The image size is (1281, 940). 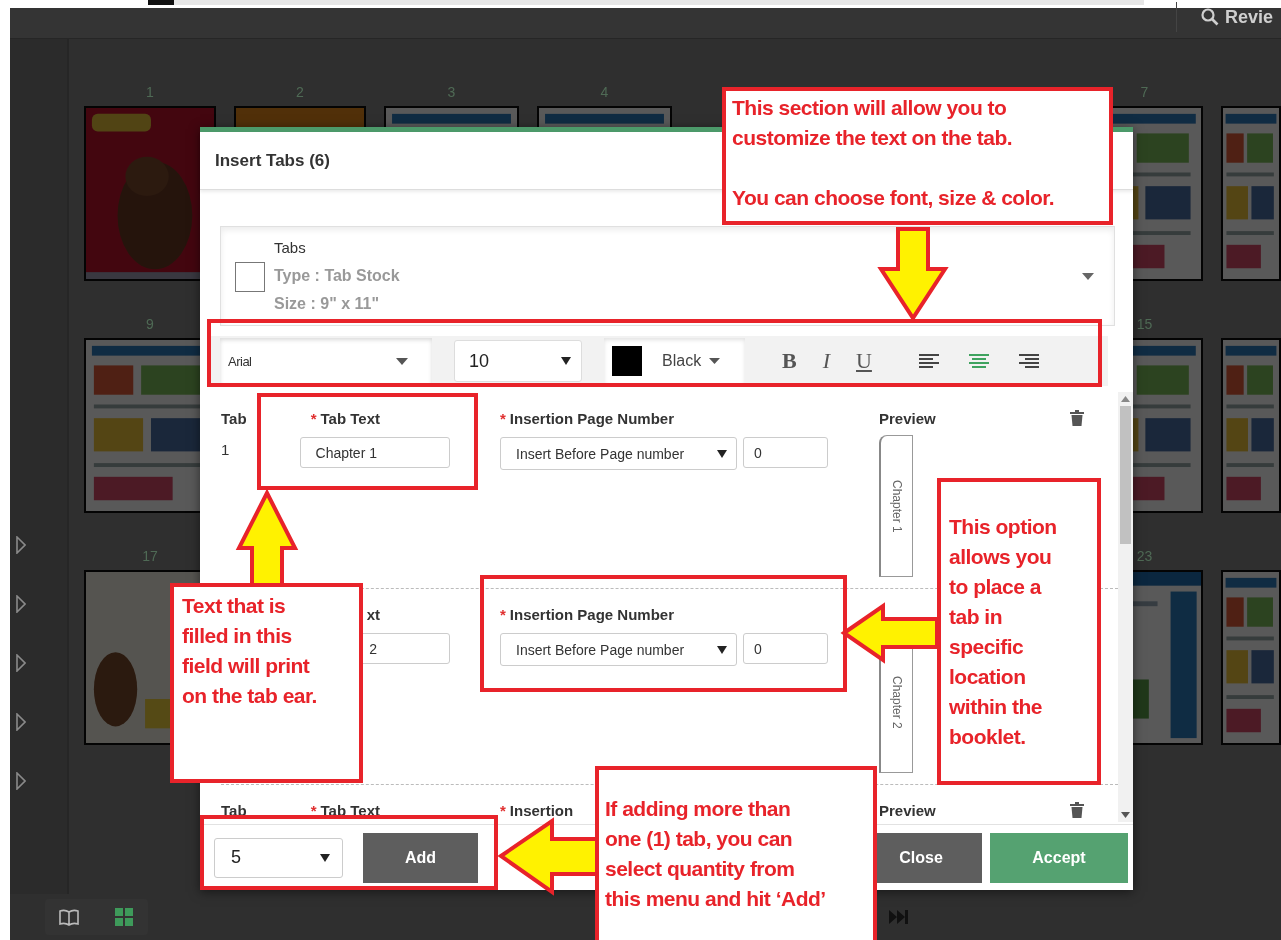 What do you see at coordinates (234, 419) in the screenshot?
I see `tab-label: Tab` at bounding box center [234, 419].